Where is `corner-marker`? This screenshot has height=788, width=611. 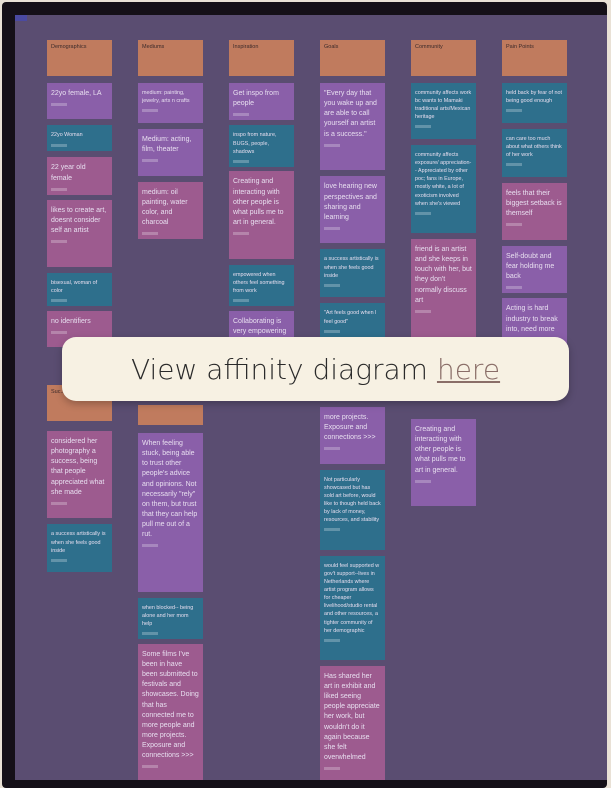 corner-marker is located at coordinates (21, 18).